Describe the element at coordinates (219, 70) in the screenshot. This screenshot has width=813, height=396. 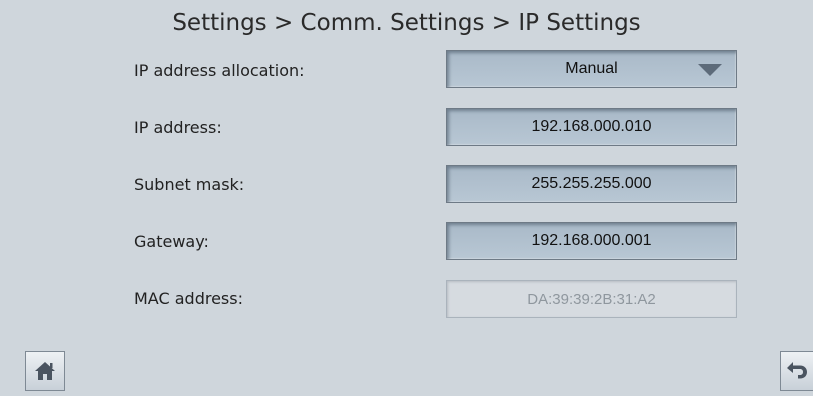
I see `ip-allocation-label: IP address allocation:` at that location.